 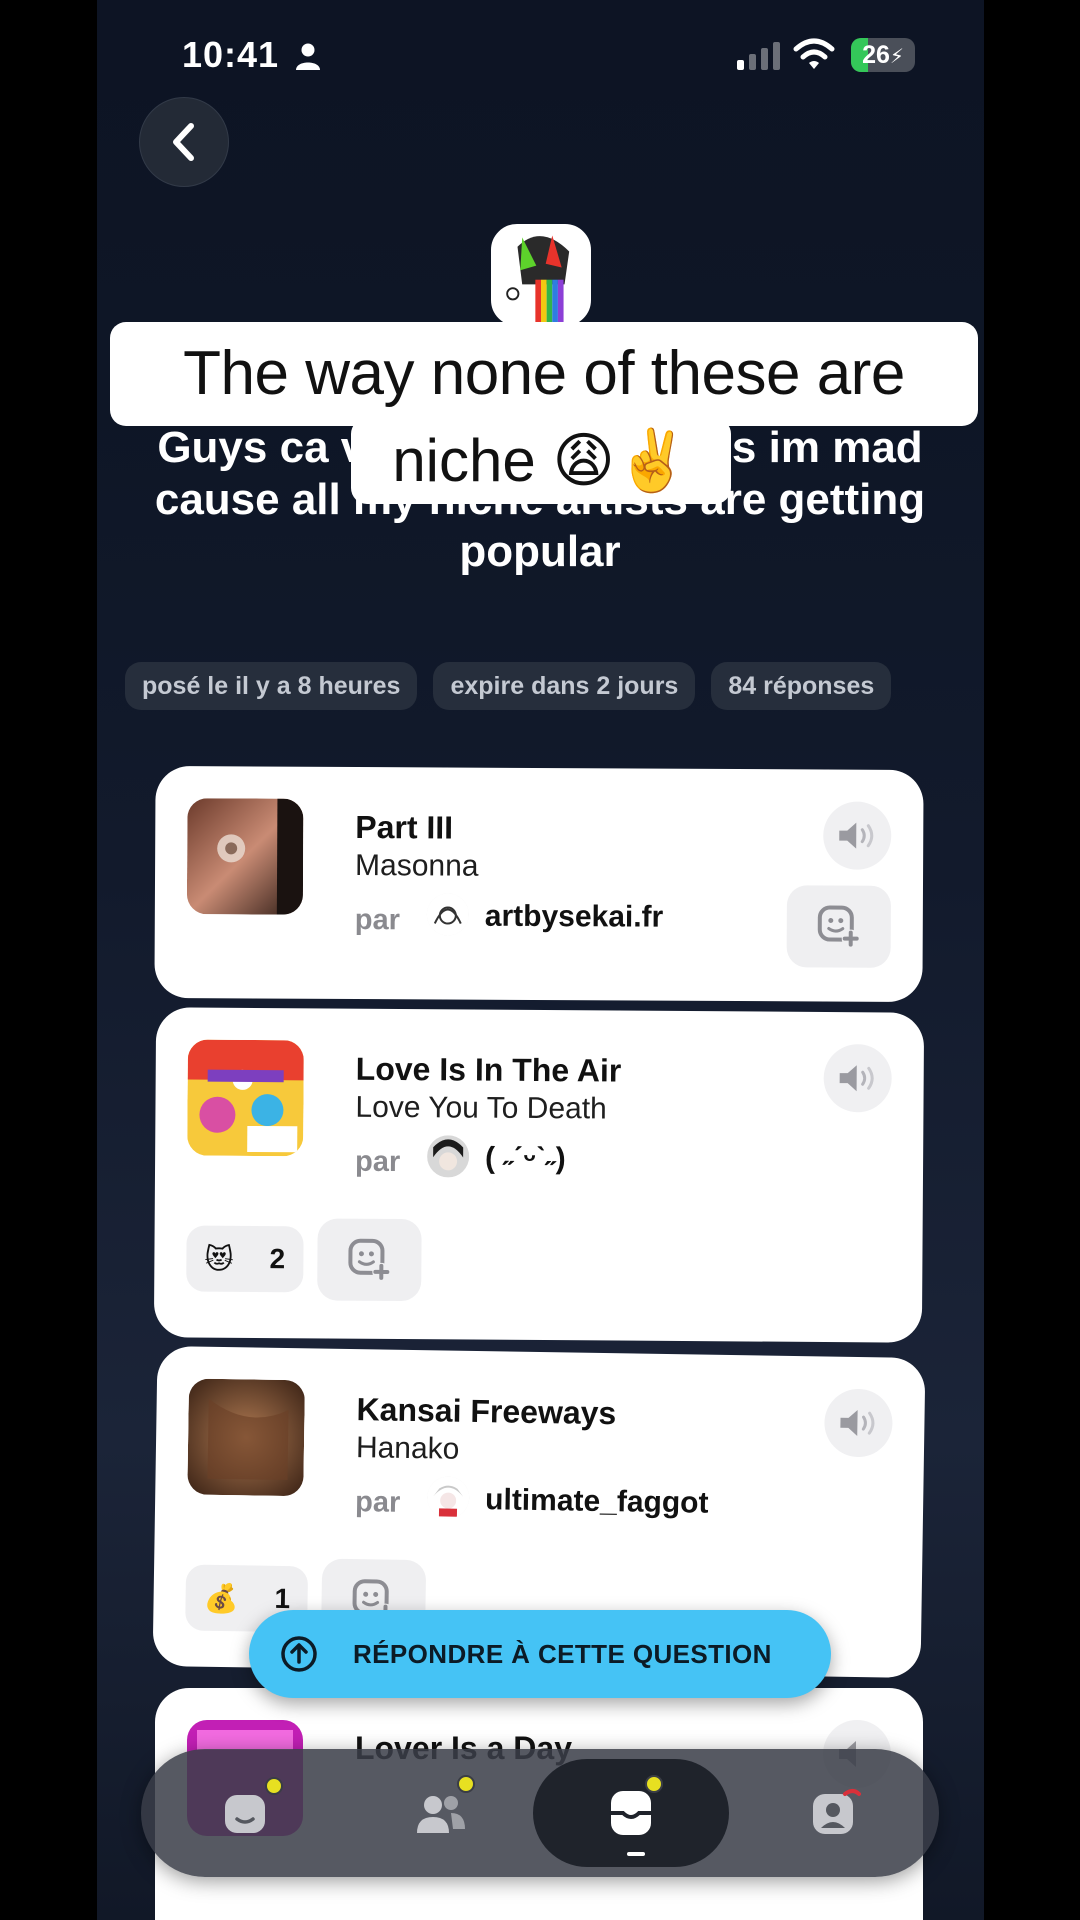 I want to click on answer-question-label: RÉPONDRE À CETTE QUESTION, so click(x=562, y=1653).